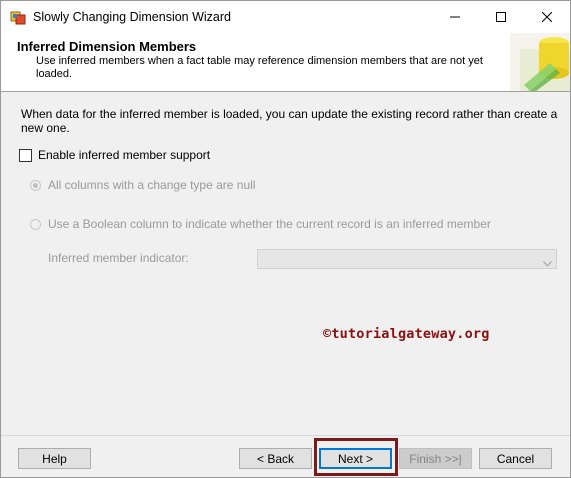 The height and width of the screenshot is (478, 571). I want to click on maximize-icon, so click(501, 17).